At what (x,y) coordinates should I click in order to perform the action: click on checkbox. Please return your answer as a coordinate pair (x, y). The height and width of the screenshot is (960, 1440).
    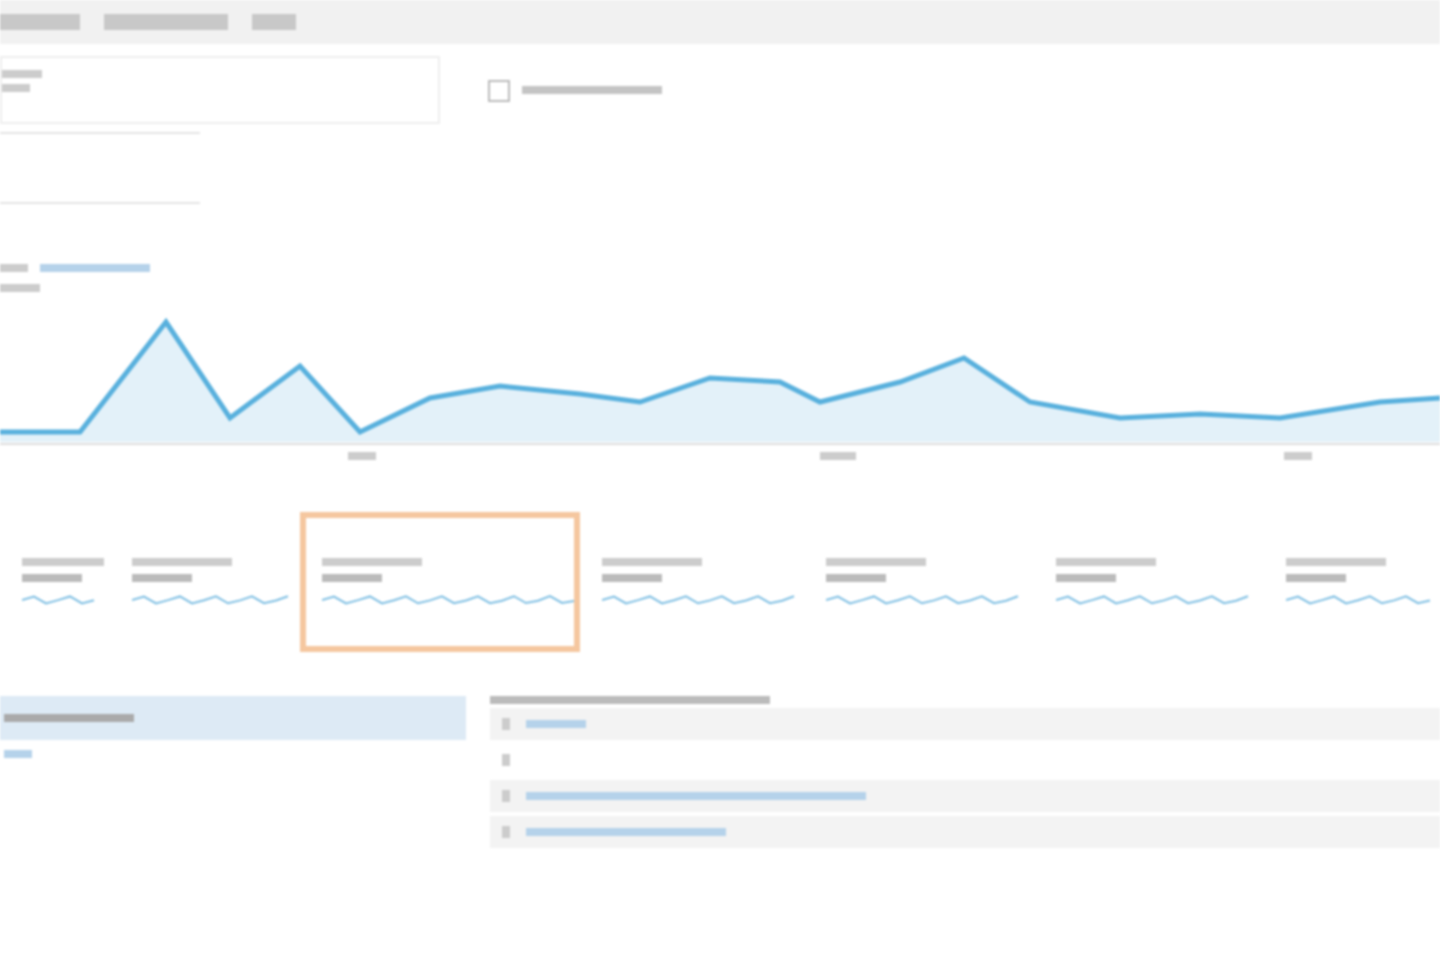
    Looking at the image, I should click on (499, 90).